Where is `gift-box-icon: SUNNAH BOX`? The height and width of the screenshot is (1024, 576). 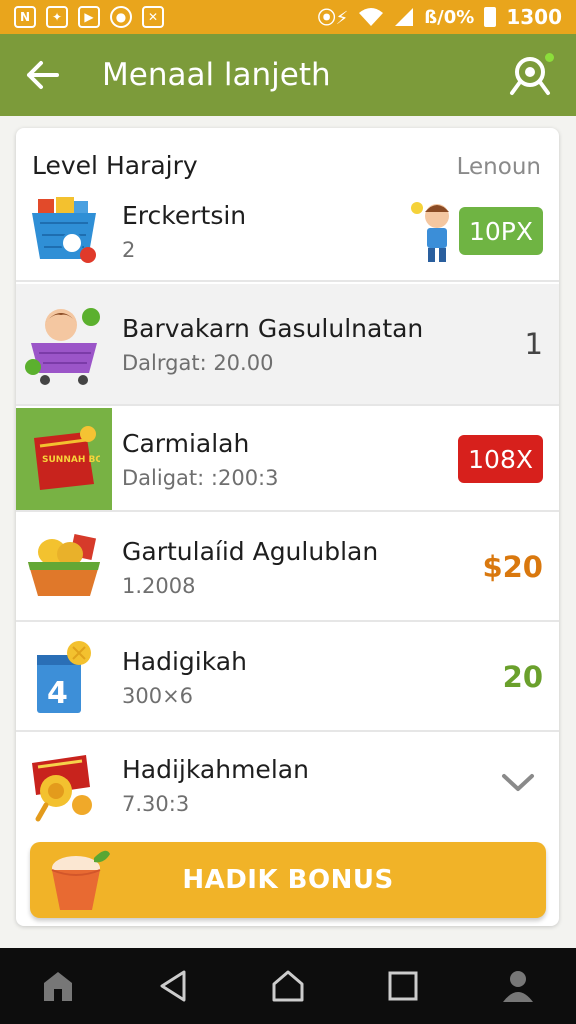 gift-box-icon: SUNNAH BOX is located at coordinates (64, 459).